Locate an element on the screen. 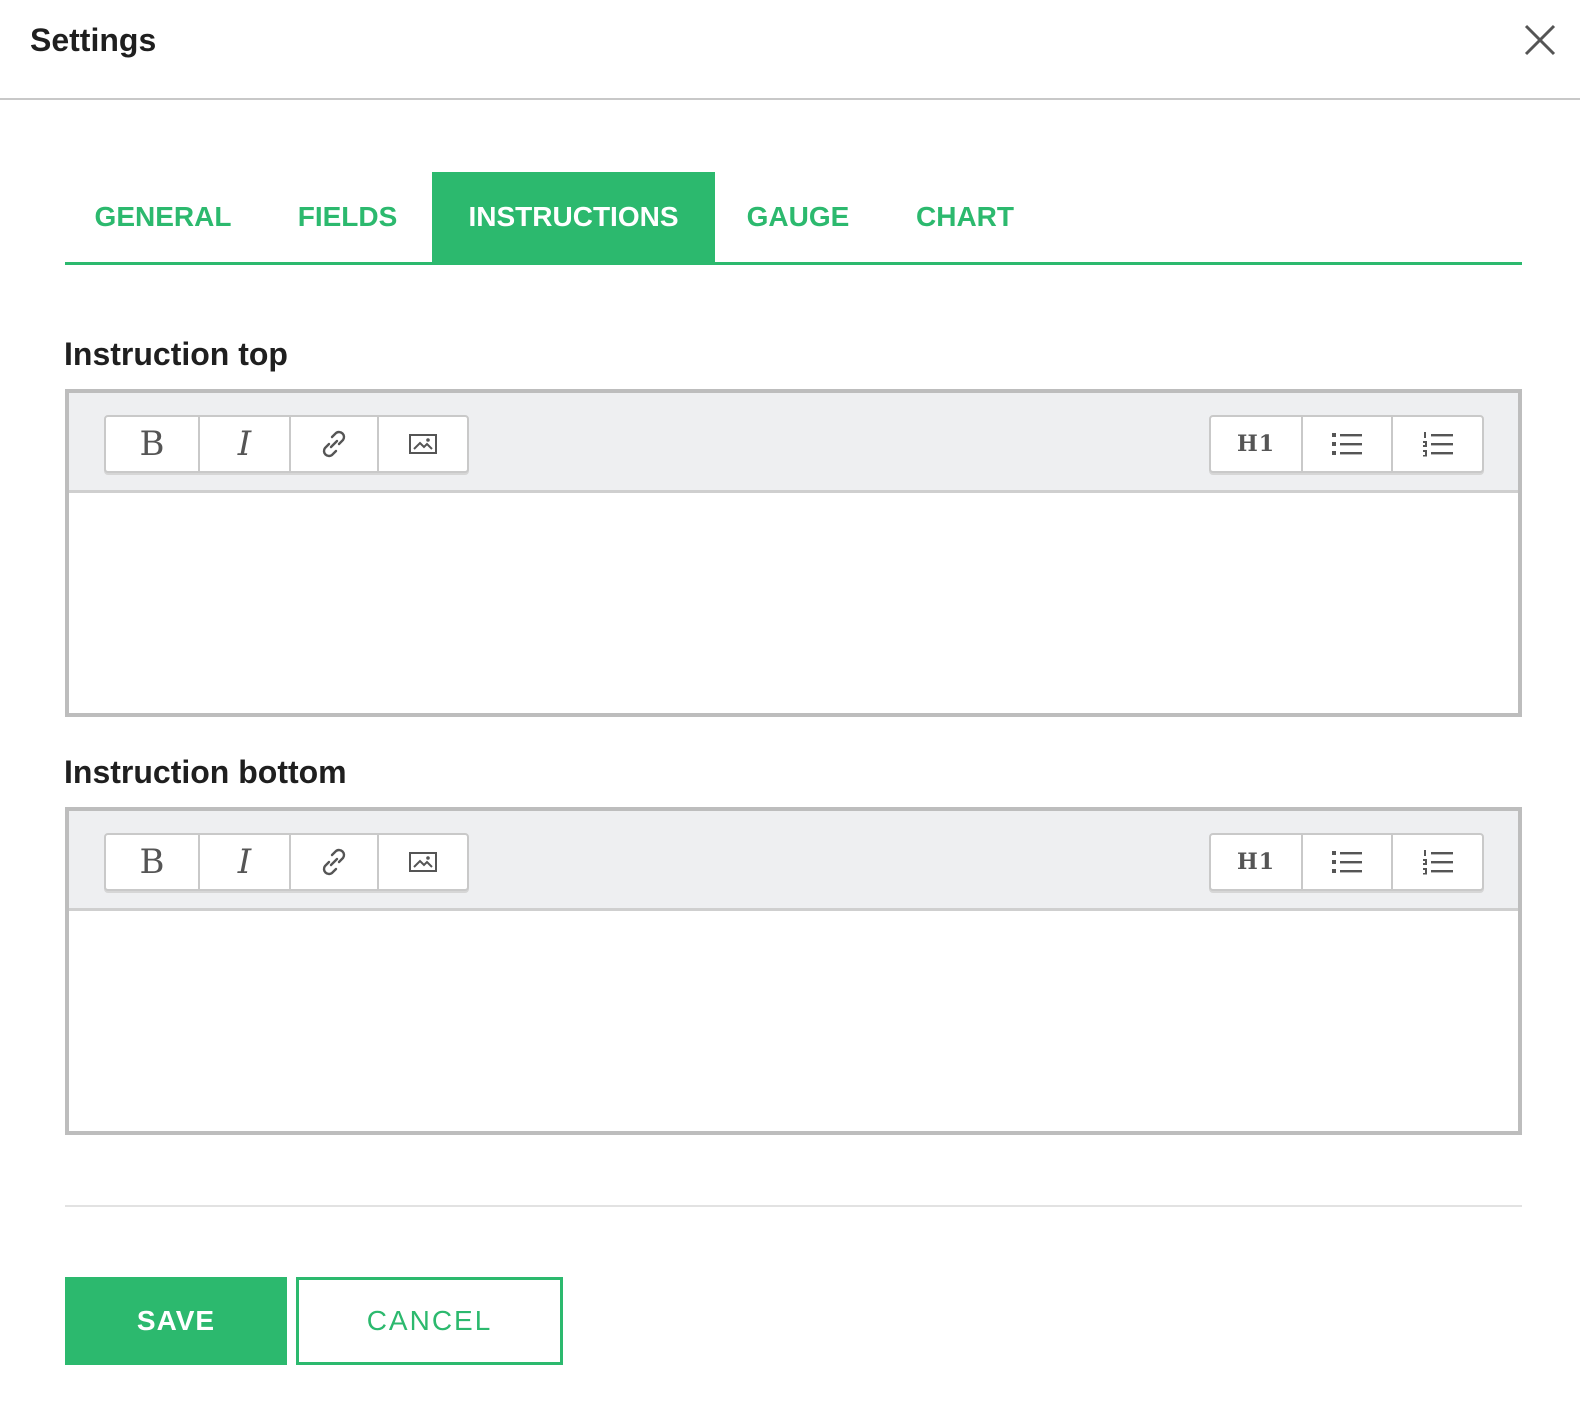 This screenshot has height=1410, width=1580. instruction-top-input is located at coordinates (793, 603).